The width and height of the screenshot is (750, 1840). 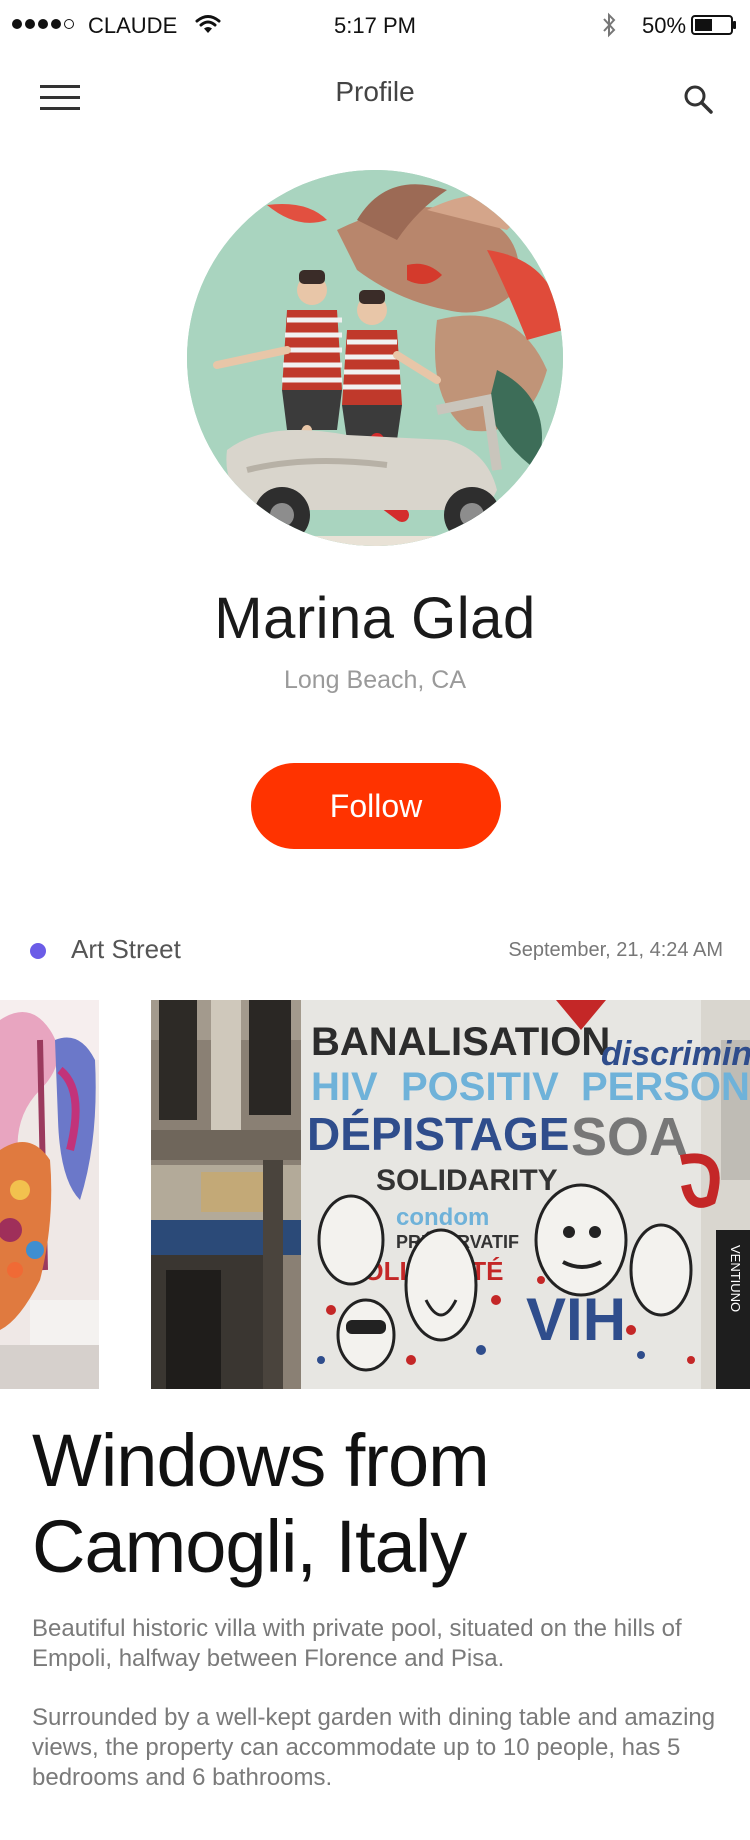 I want to click on mural-word: BANALISATION, so click(x=460, y=1042).